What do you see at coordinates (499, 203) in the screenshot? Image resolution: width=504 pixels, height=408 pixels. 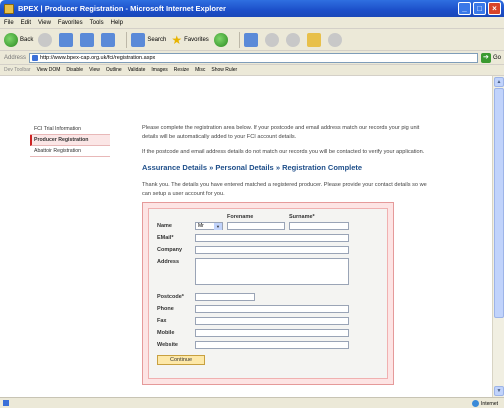 I see `scroll-thumb` at bounding box center [499, 203].